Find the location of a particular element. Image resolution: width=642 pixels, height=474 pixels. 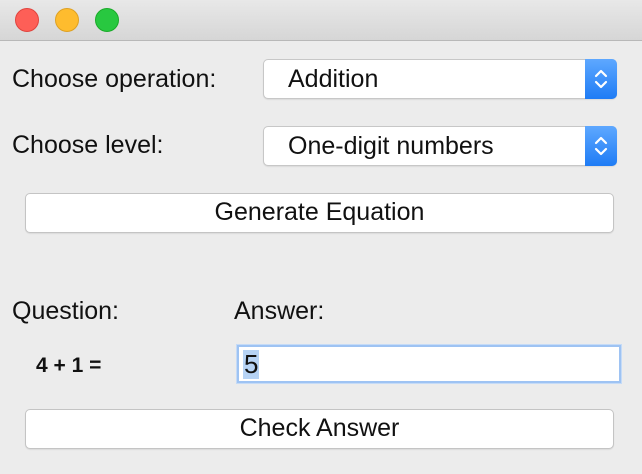

check-answer-button: Check Answer is located at coordinates (319, 429).